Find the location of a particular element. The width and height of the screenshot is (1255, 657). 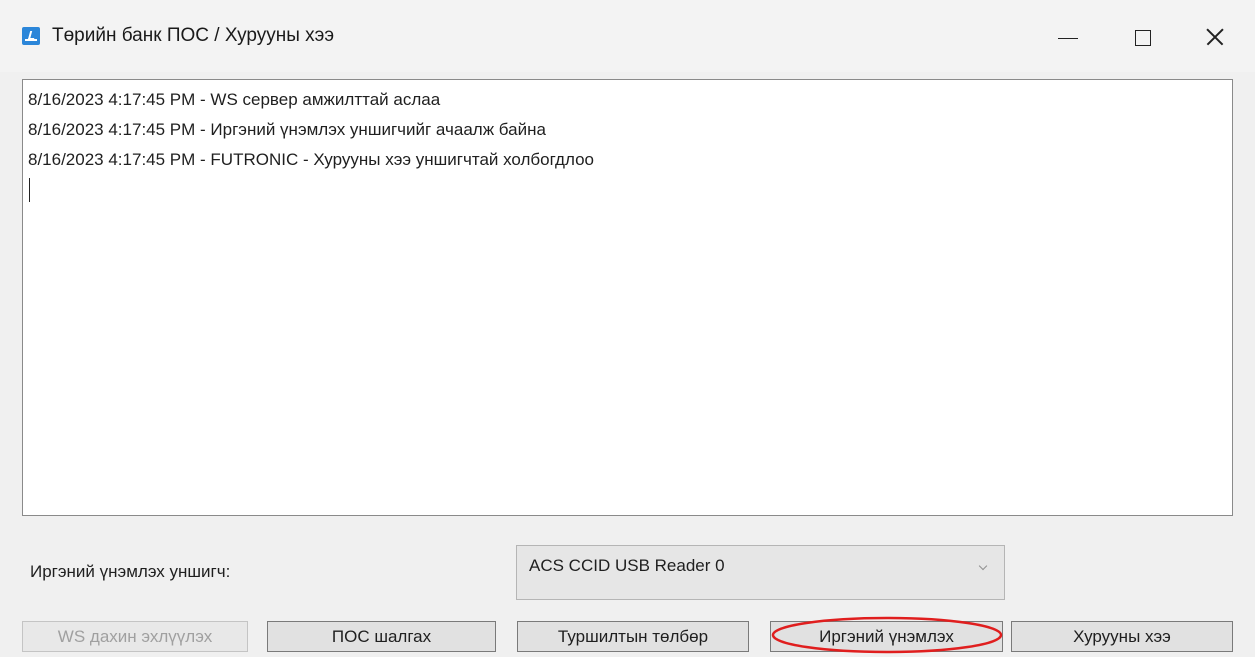

minimize-button is located at coordinates (1068, 37).